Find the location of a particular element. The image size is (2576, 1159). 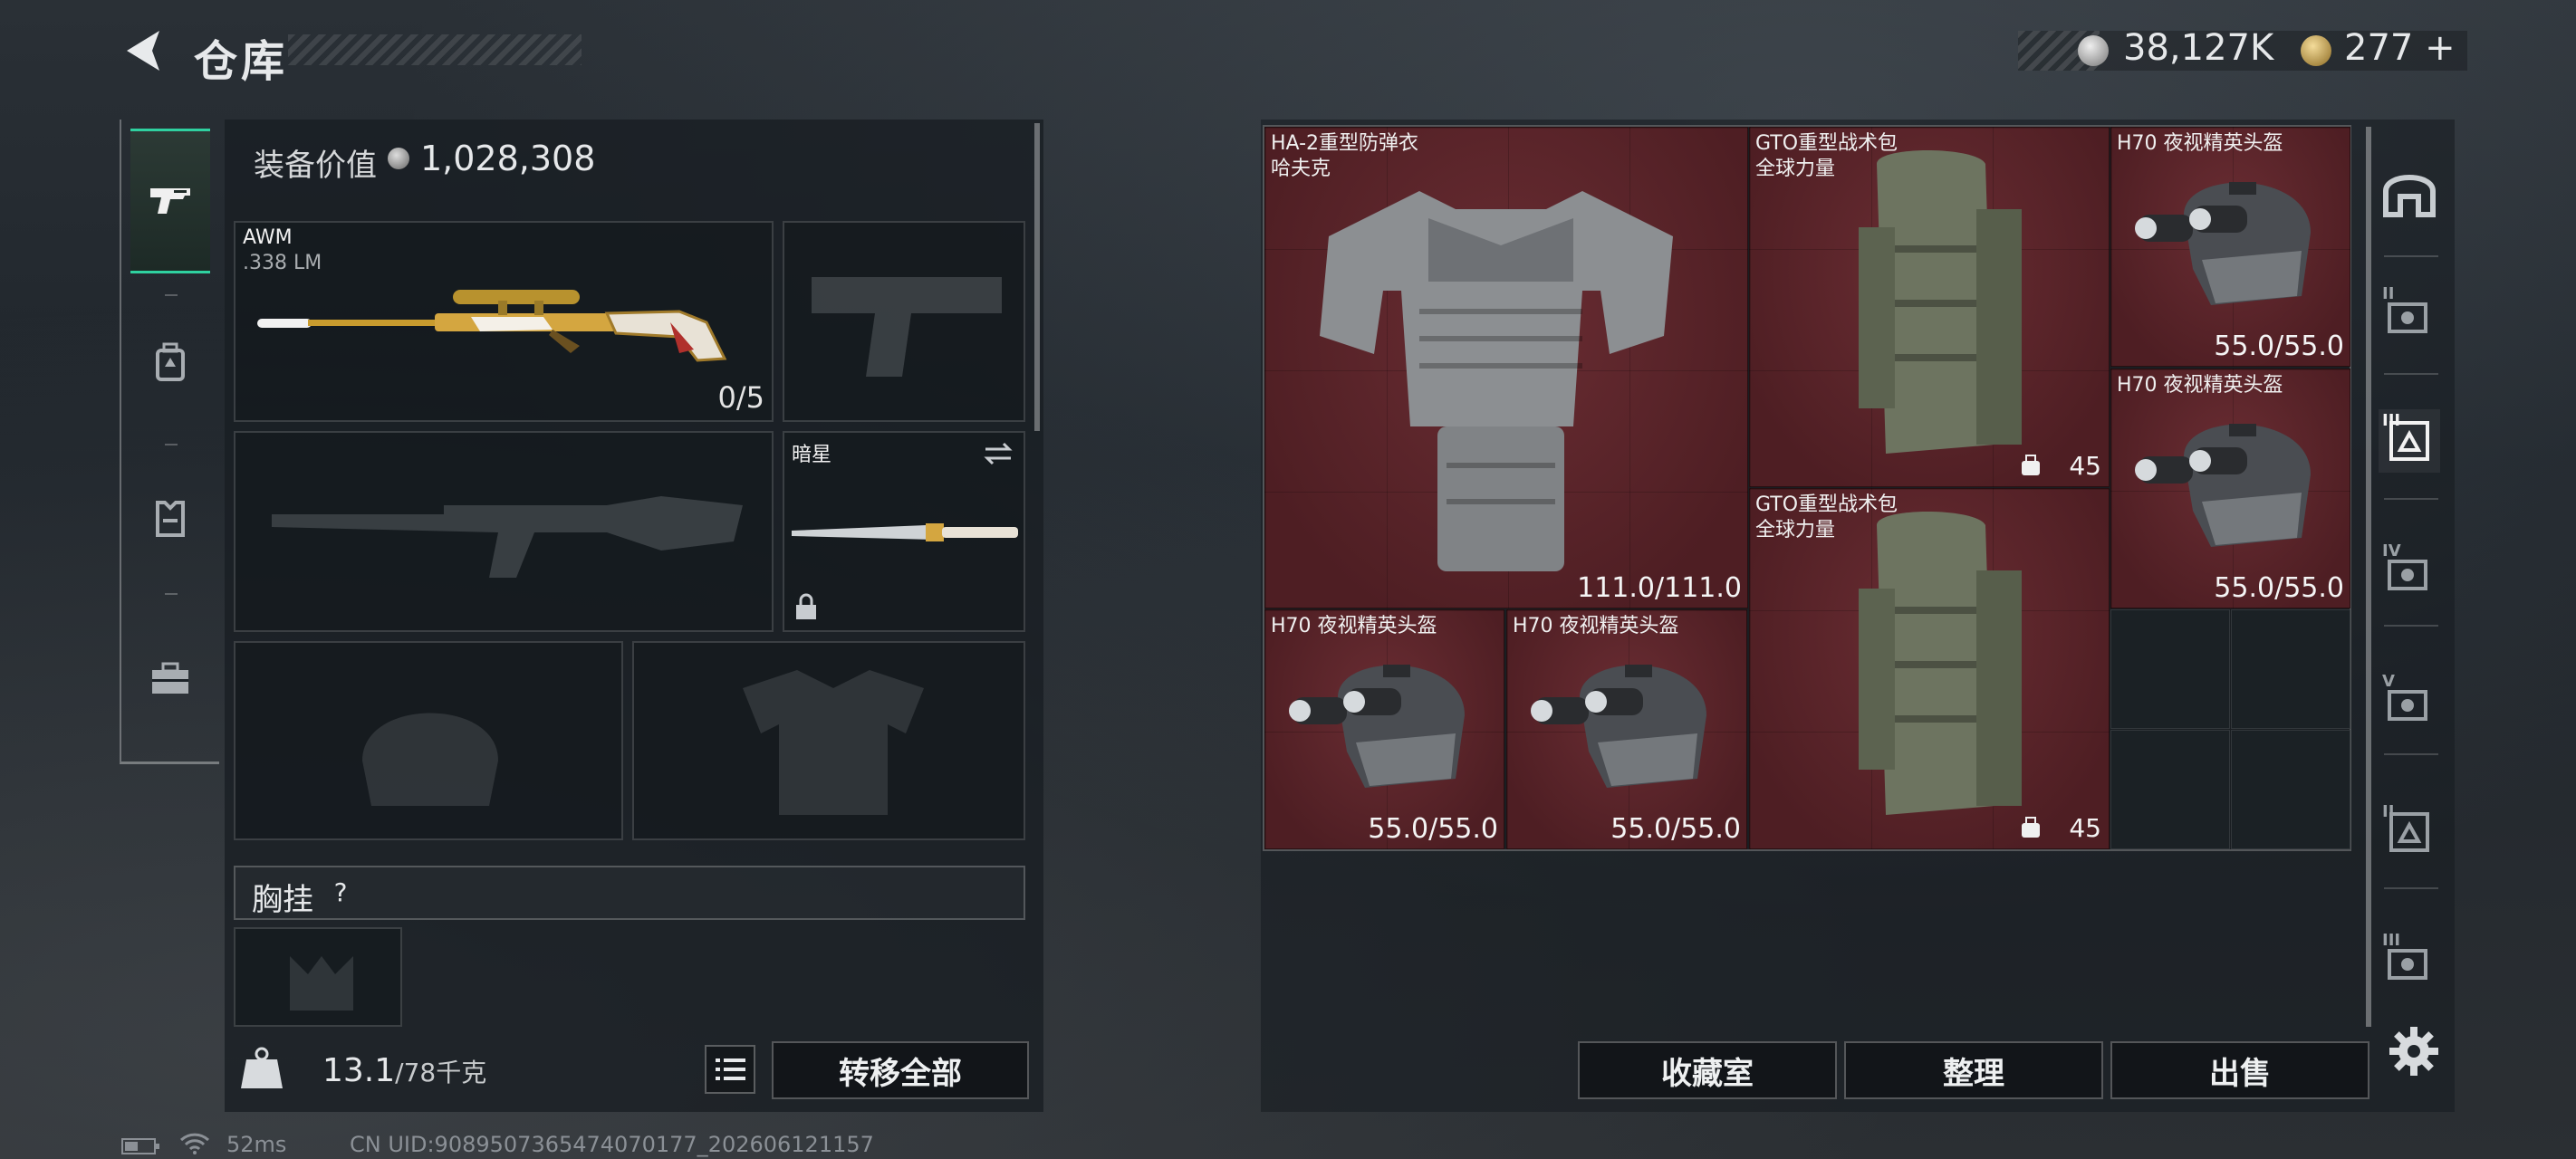

loadout-scrollbar is located at coordinates (1037, 277).